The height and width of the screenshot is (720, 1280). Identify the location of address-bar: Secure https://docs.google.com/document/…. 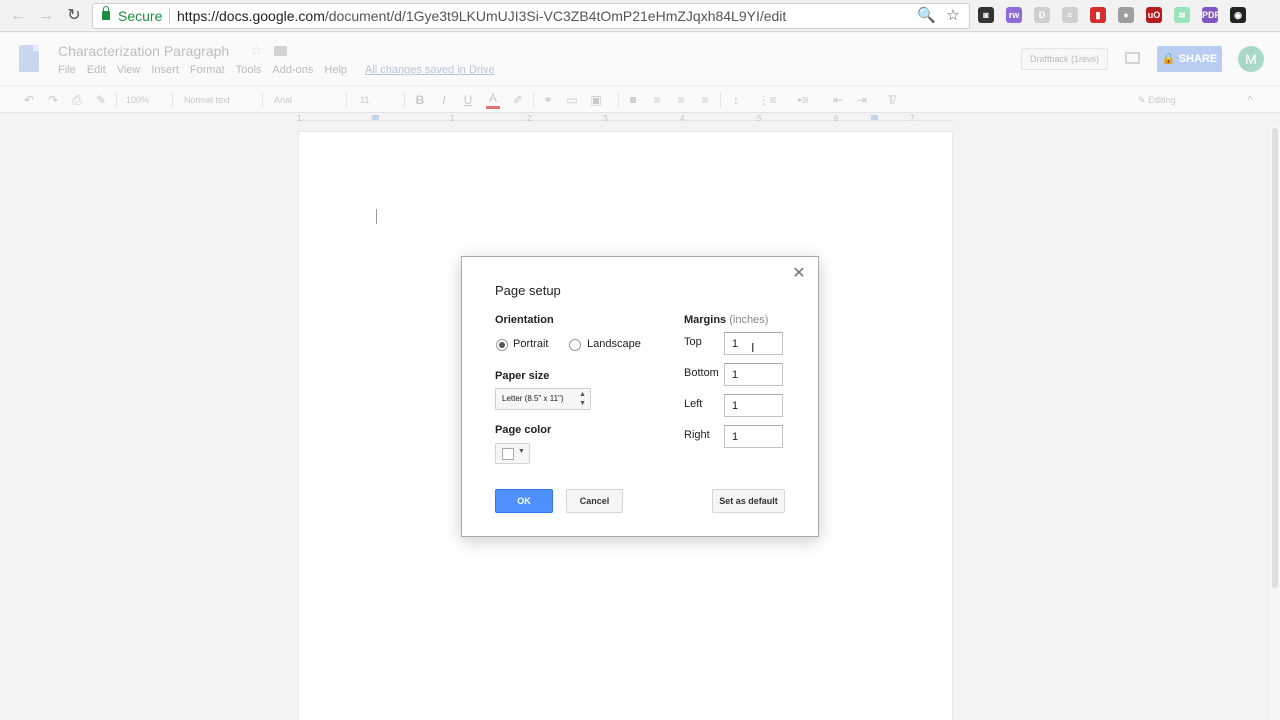
(531, 16).